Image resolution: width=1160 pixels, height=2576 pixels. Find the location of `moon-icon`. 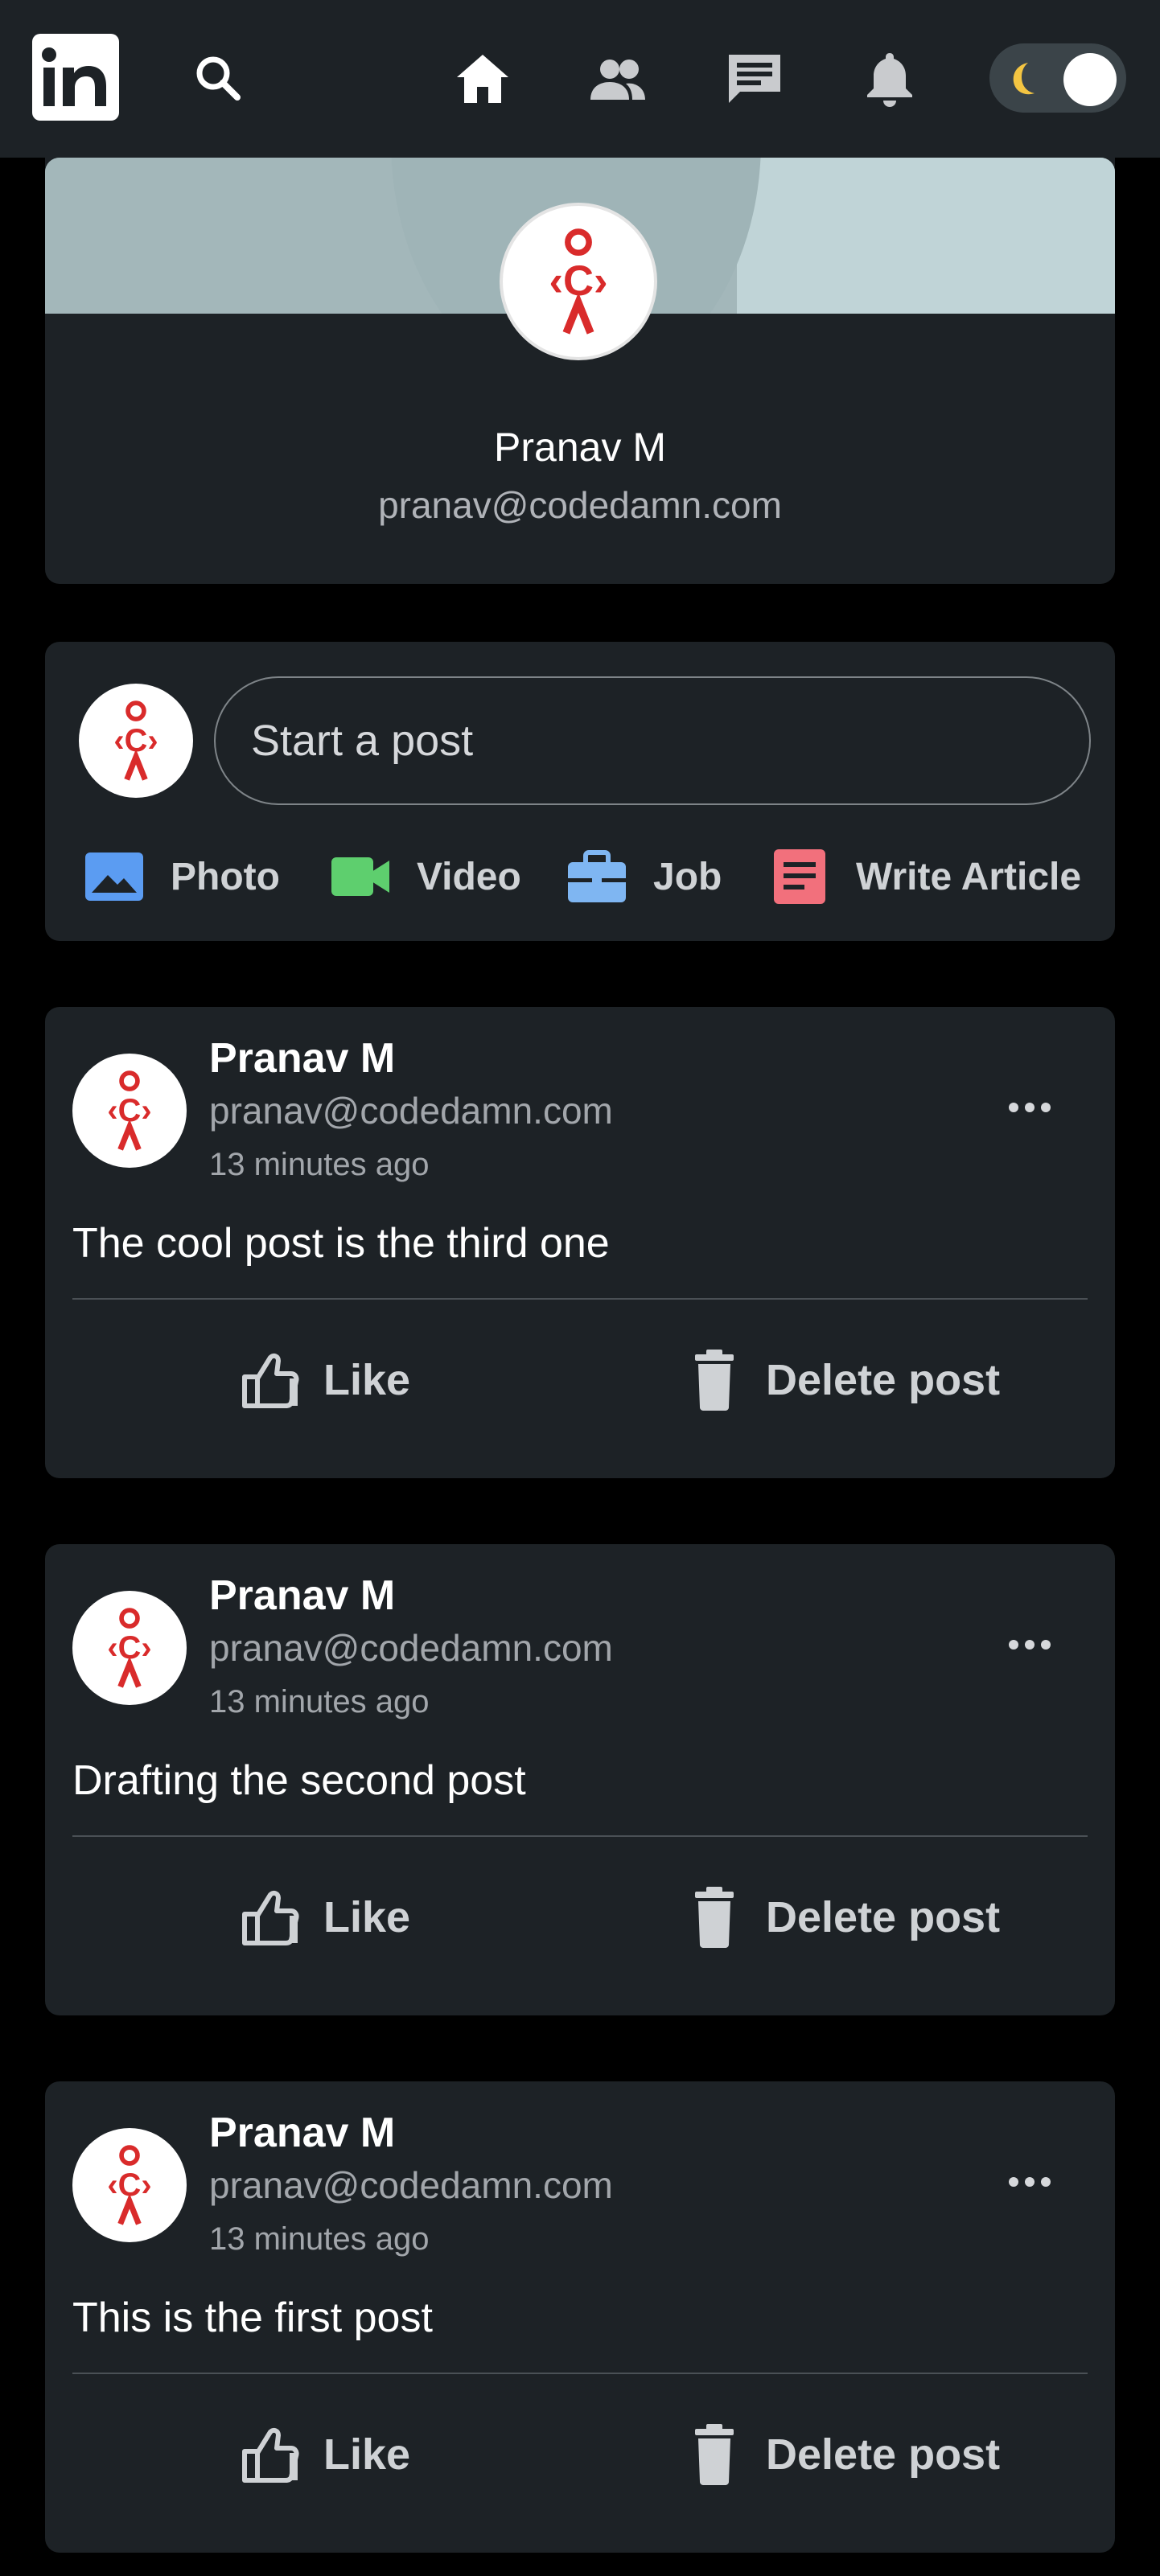

moon-icon is located at coordinates (1024, 78).